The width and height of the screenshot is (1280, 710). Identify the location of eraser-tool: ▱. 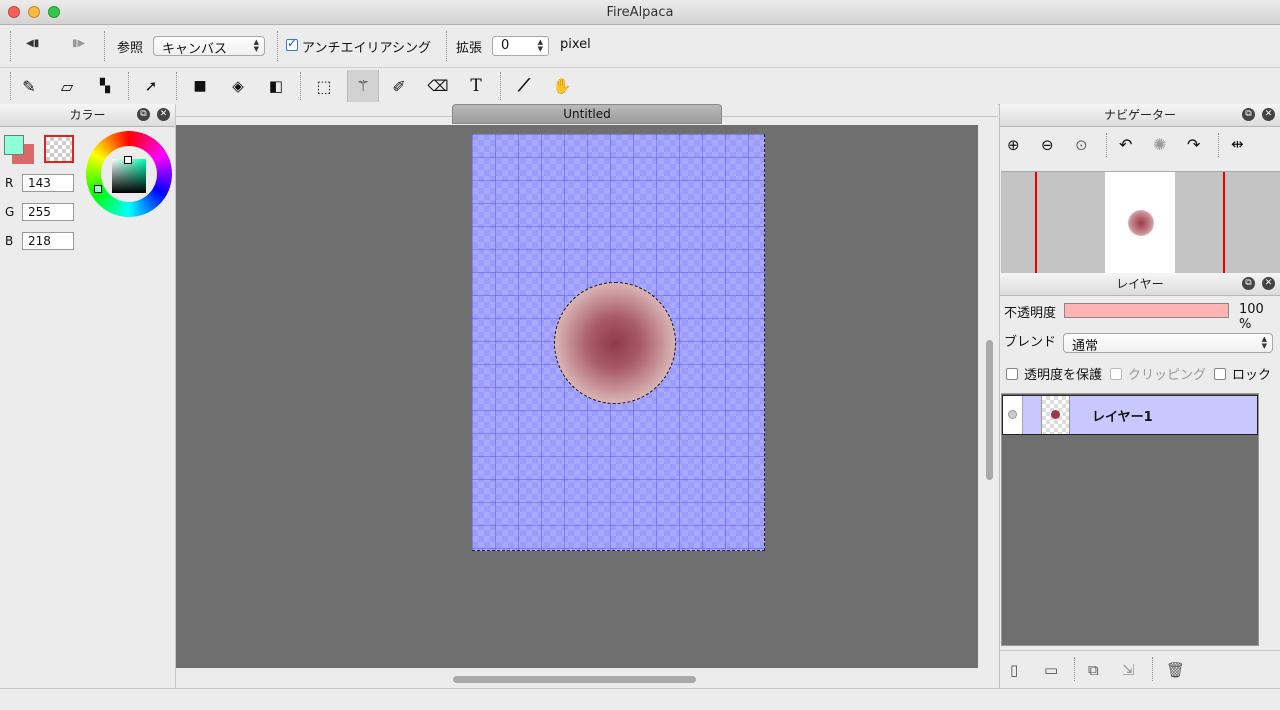
(67, 86).